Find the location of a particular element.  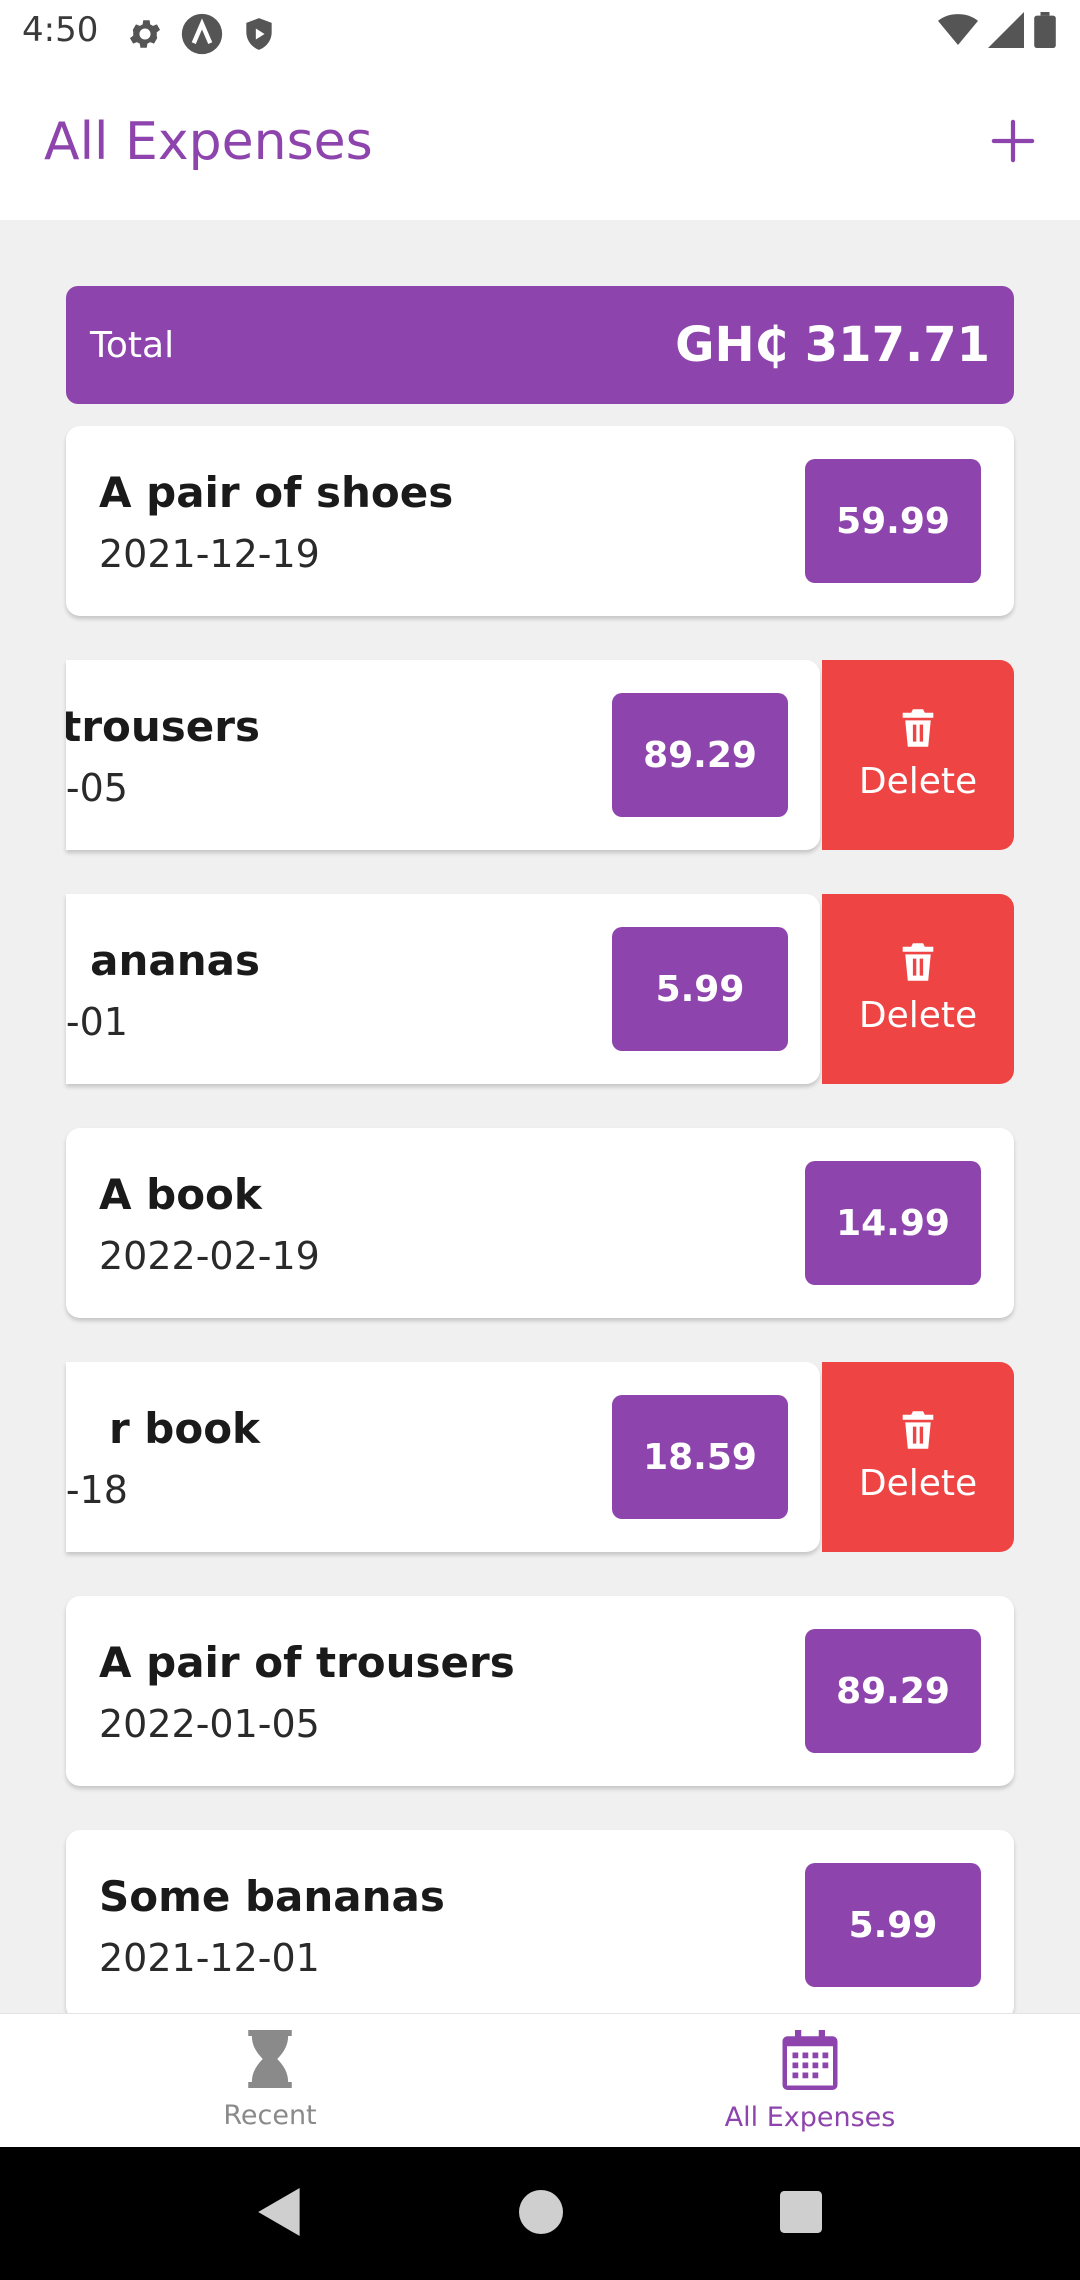

bottom-tab-bar: Recent All Expenses is located at coordinates (540, 2080).